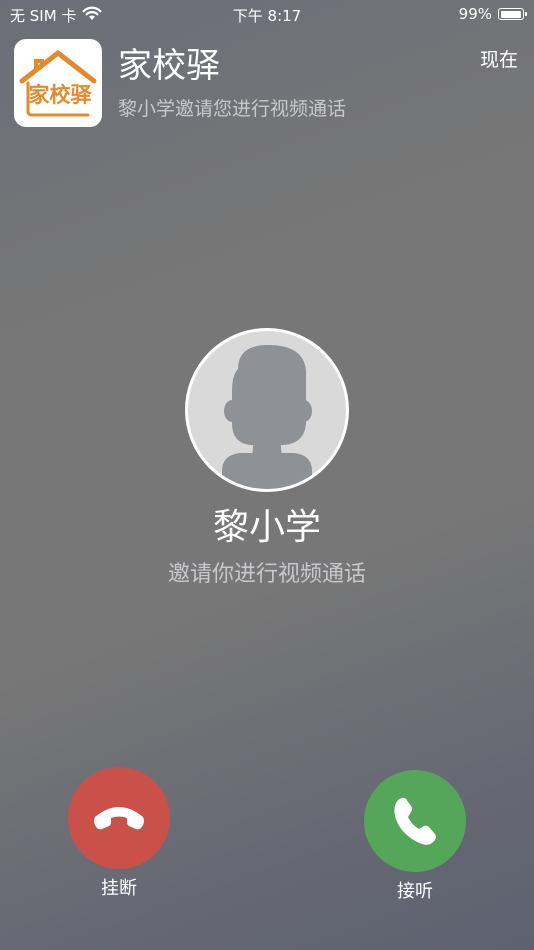 This screenshot has height=950, width=534. I want to click on status-time: 下午 8:17, so click(267, 16).